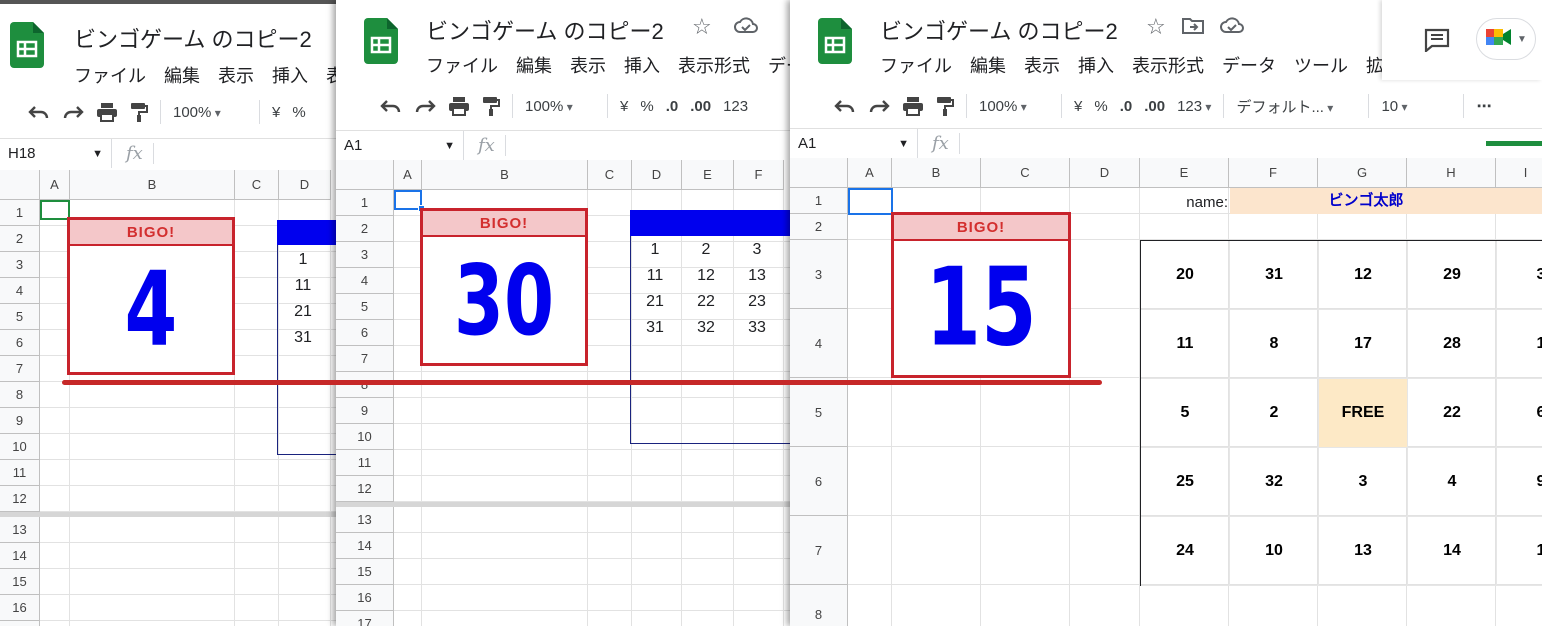  Describe the element at coordinates (365, 229) in the screenshot. I see `row-header: 2` at that location.